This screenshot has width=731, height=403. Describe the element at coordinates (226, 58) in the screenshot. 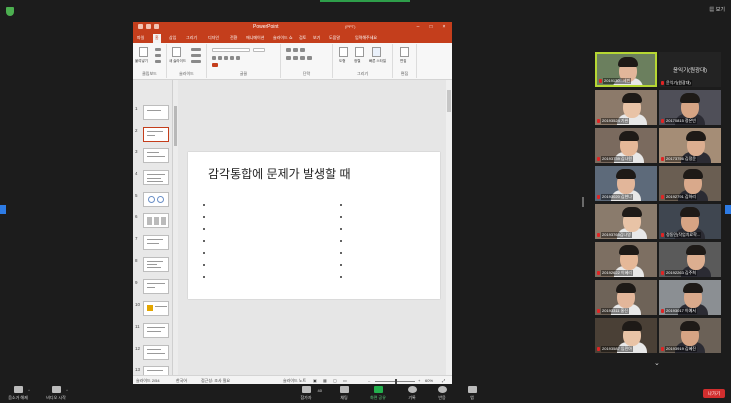

I see `underline-icon` at that location.